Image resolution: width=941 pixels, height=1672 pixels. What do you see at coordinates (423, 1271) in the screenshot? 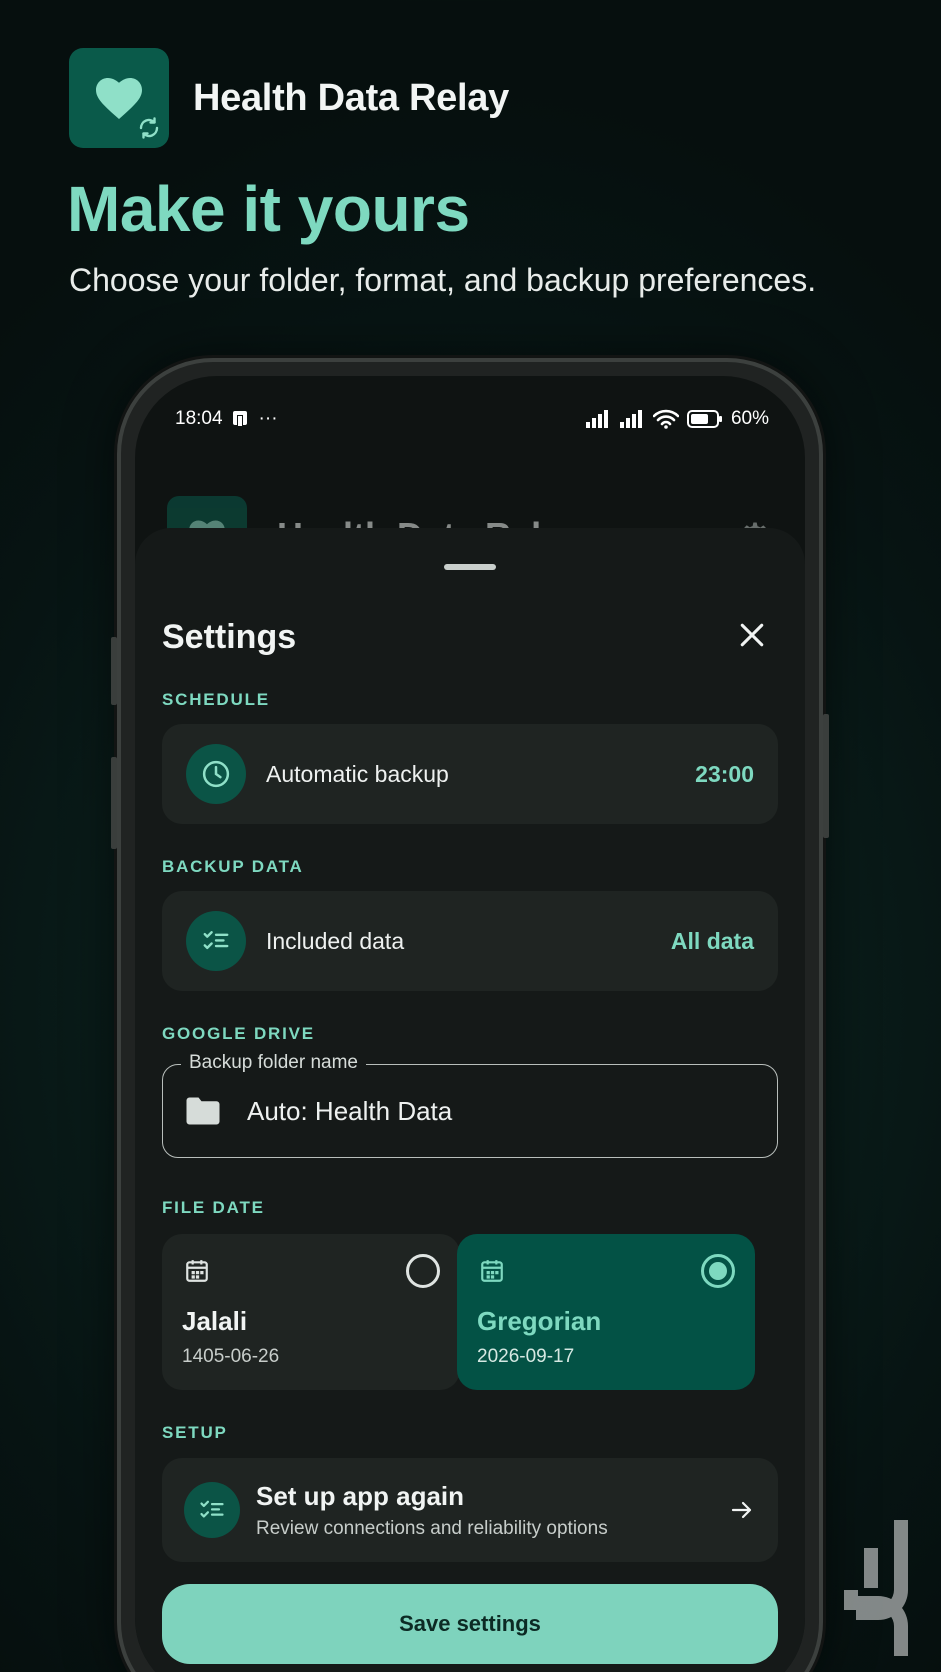
I see `jalali-radio` at bounding box center [423, 1271].